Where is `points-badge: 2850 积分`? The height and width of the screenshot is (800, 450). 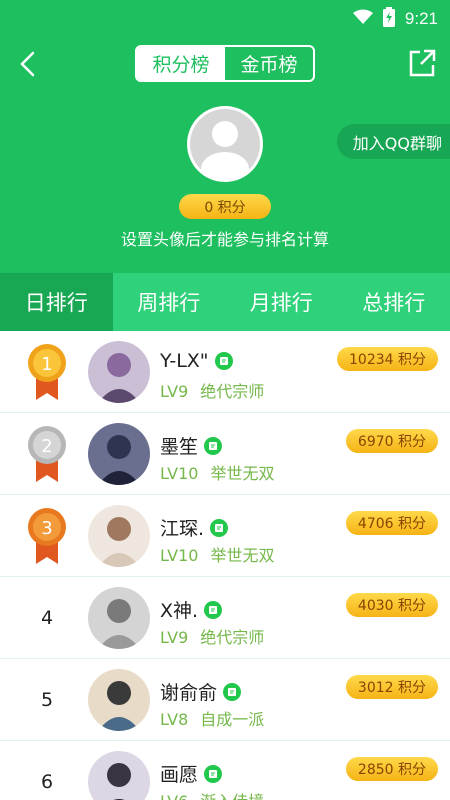
points-badge: 2850 积分 is located at coordinates (391, 769).